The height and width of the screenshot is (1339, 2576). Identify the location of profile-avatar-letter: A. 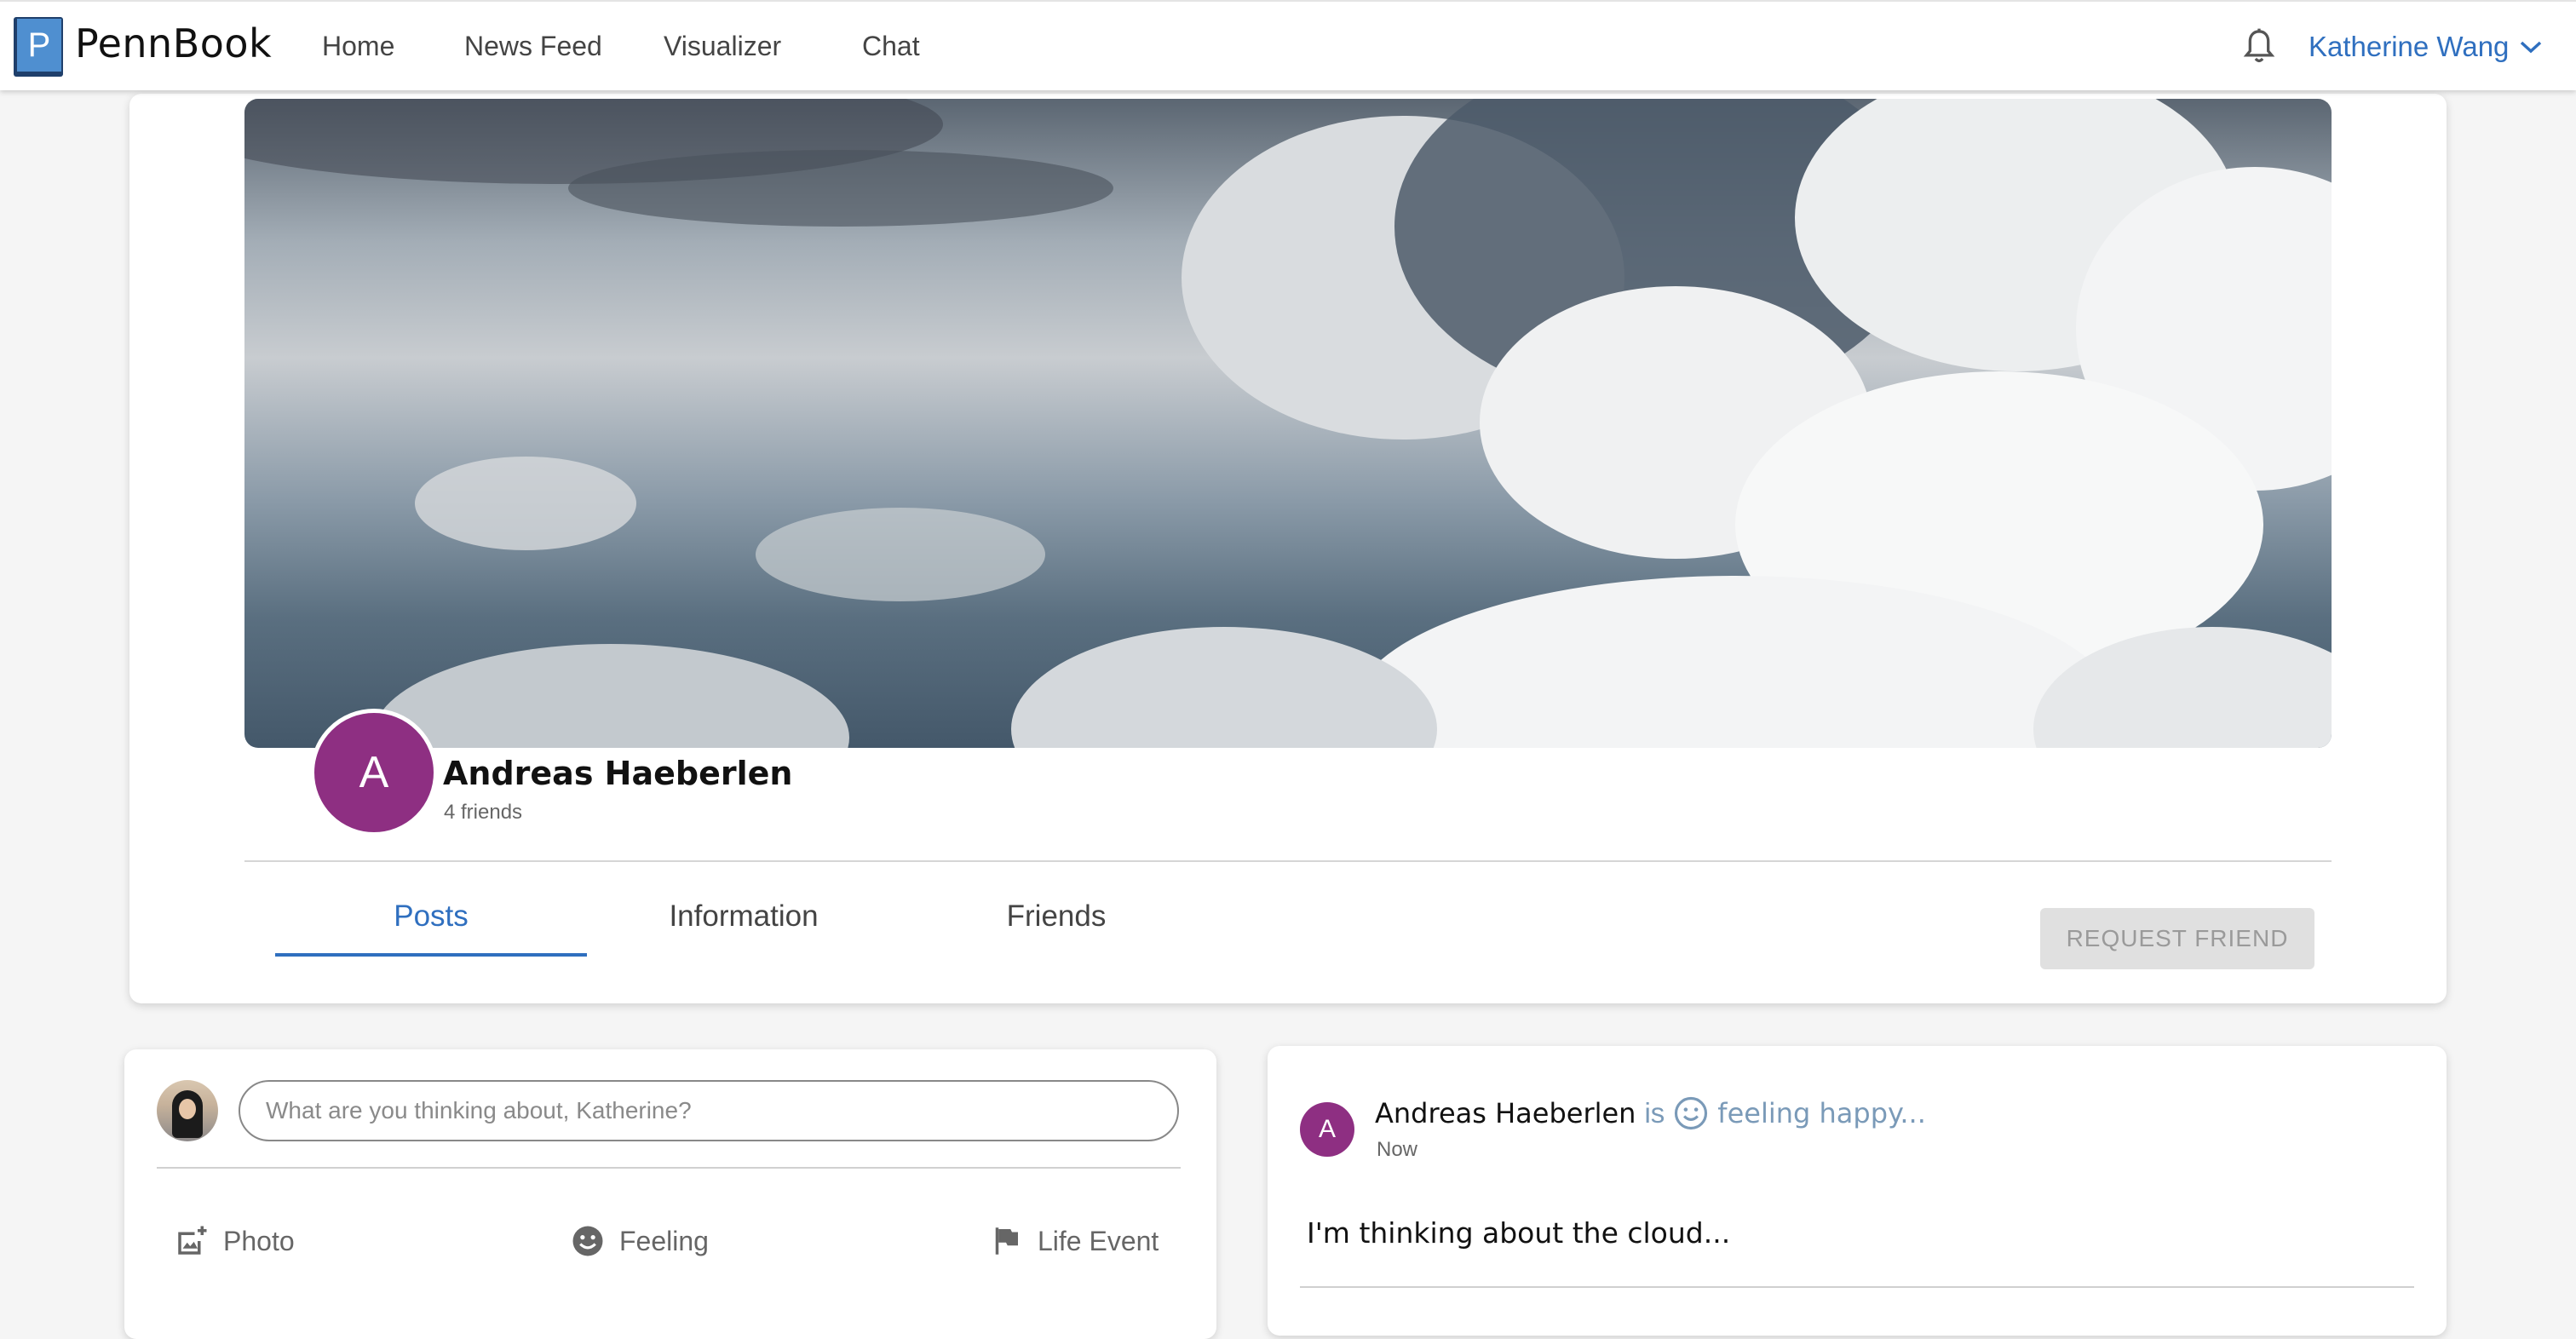
(374, 772).